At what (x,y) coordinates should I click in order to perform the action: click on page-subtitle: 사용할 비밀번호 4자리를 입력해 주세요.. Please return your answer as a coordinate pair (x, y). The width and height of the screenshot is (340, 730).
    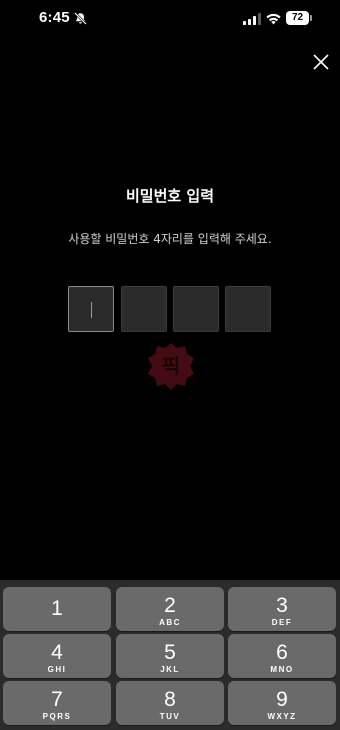
    Looking at the image, I should click on (170, 239).